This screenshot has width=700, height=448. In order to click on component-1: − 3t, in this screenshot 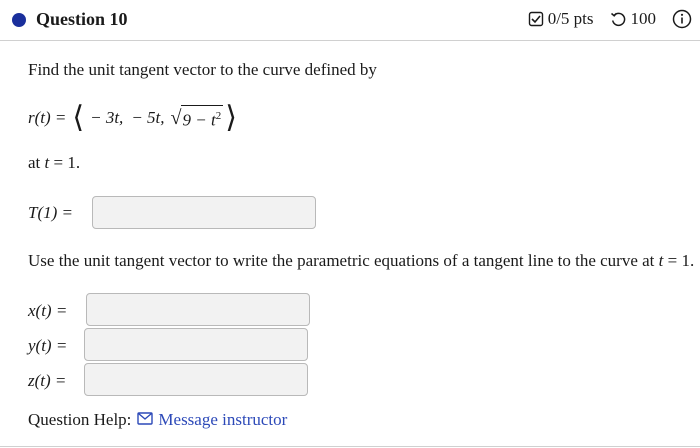, I will do `click(107, 117)`.